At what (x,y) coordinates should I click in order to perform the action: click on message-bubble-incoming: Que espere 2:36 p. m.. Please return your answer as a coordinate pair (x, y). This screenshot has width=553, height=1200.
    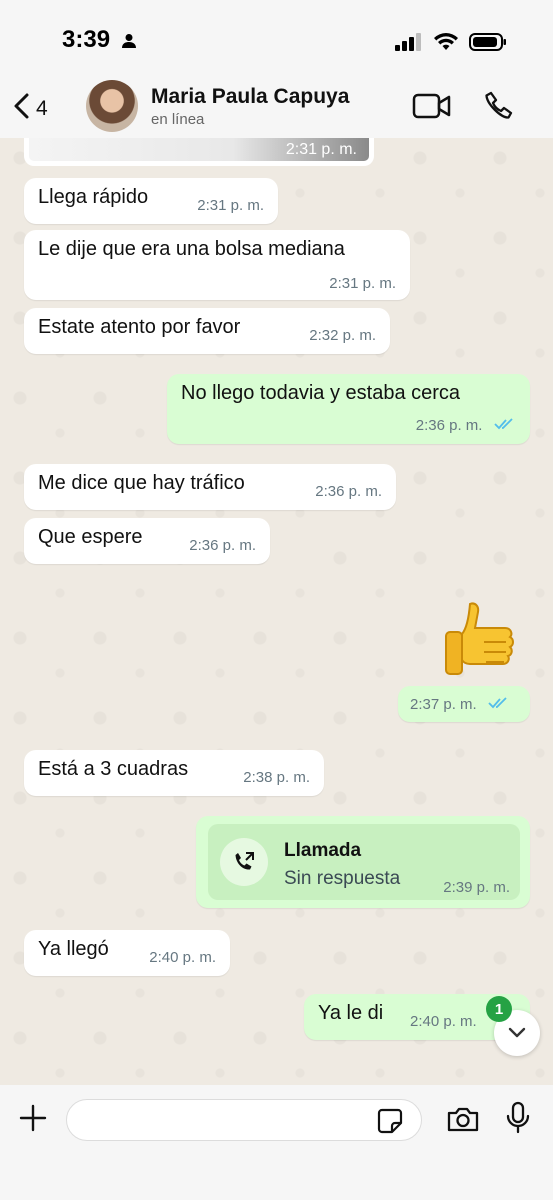
    Looking at the image, I should click on (147, 541).